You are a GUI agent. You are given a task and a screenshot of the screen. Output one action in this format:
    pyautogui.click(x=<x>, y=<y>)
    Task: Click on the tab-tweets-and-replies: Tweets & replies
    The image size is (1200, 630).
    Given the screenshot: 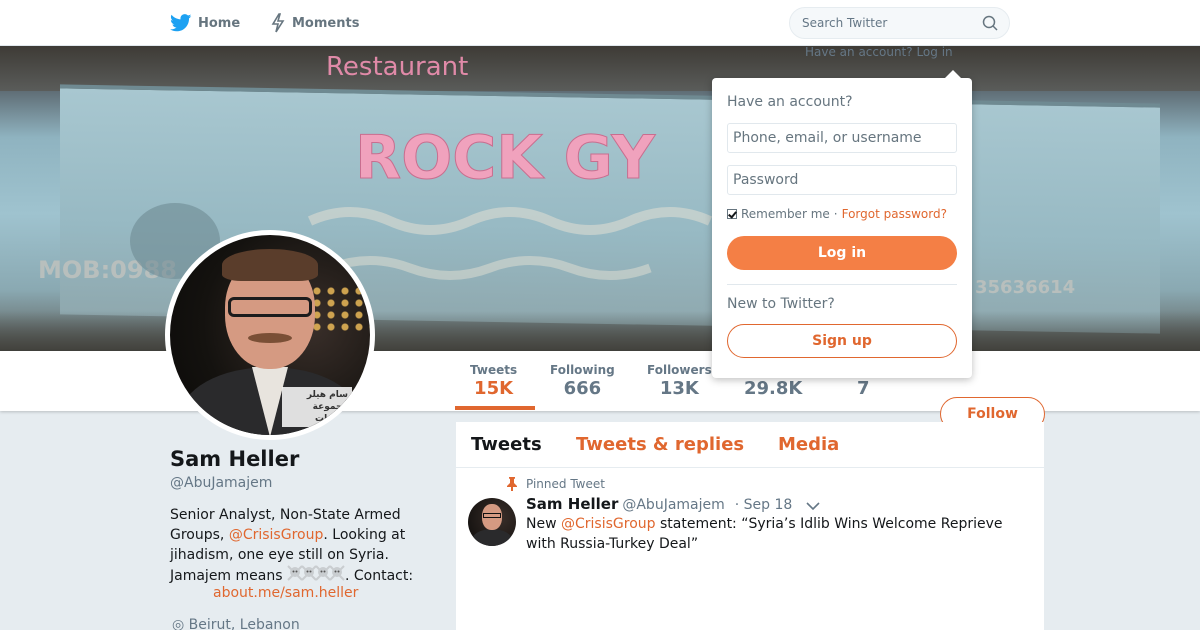 What is the action you would take?
    pyautogui.click(x=660, y=444)
    